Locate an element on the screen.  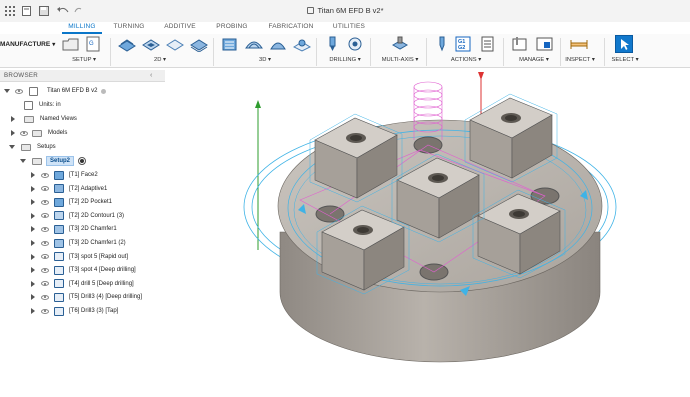
tree-root: Titan 6M EFD B v2 is located at coordinates (55, 91).